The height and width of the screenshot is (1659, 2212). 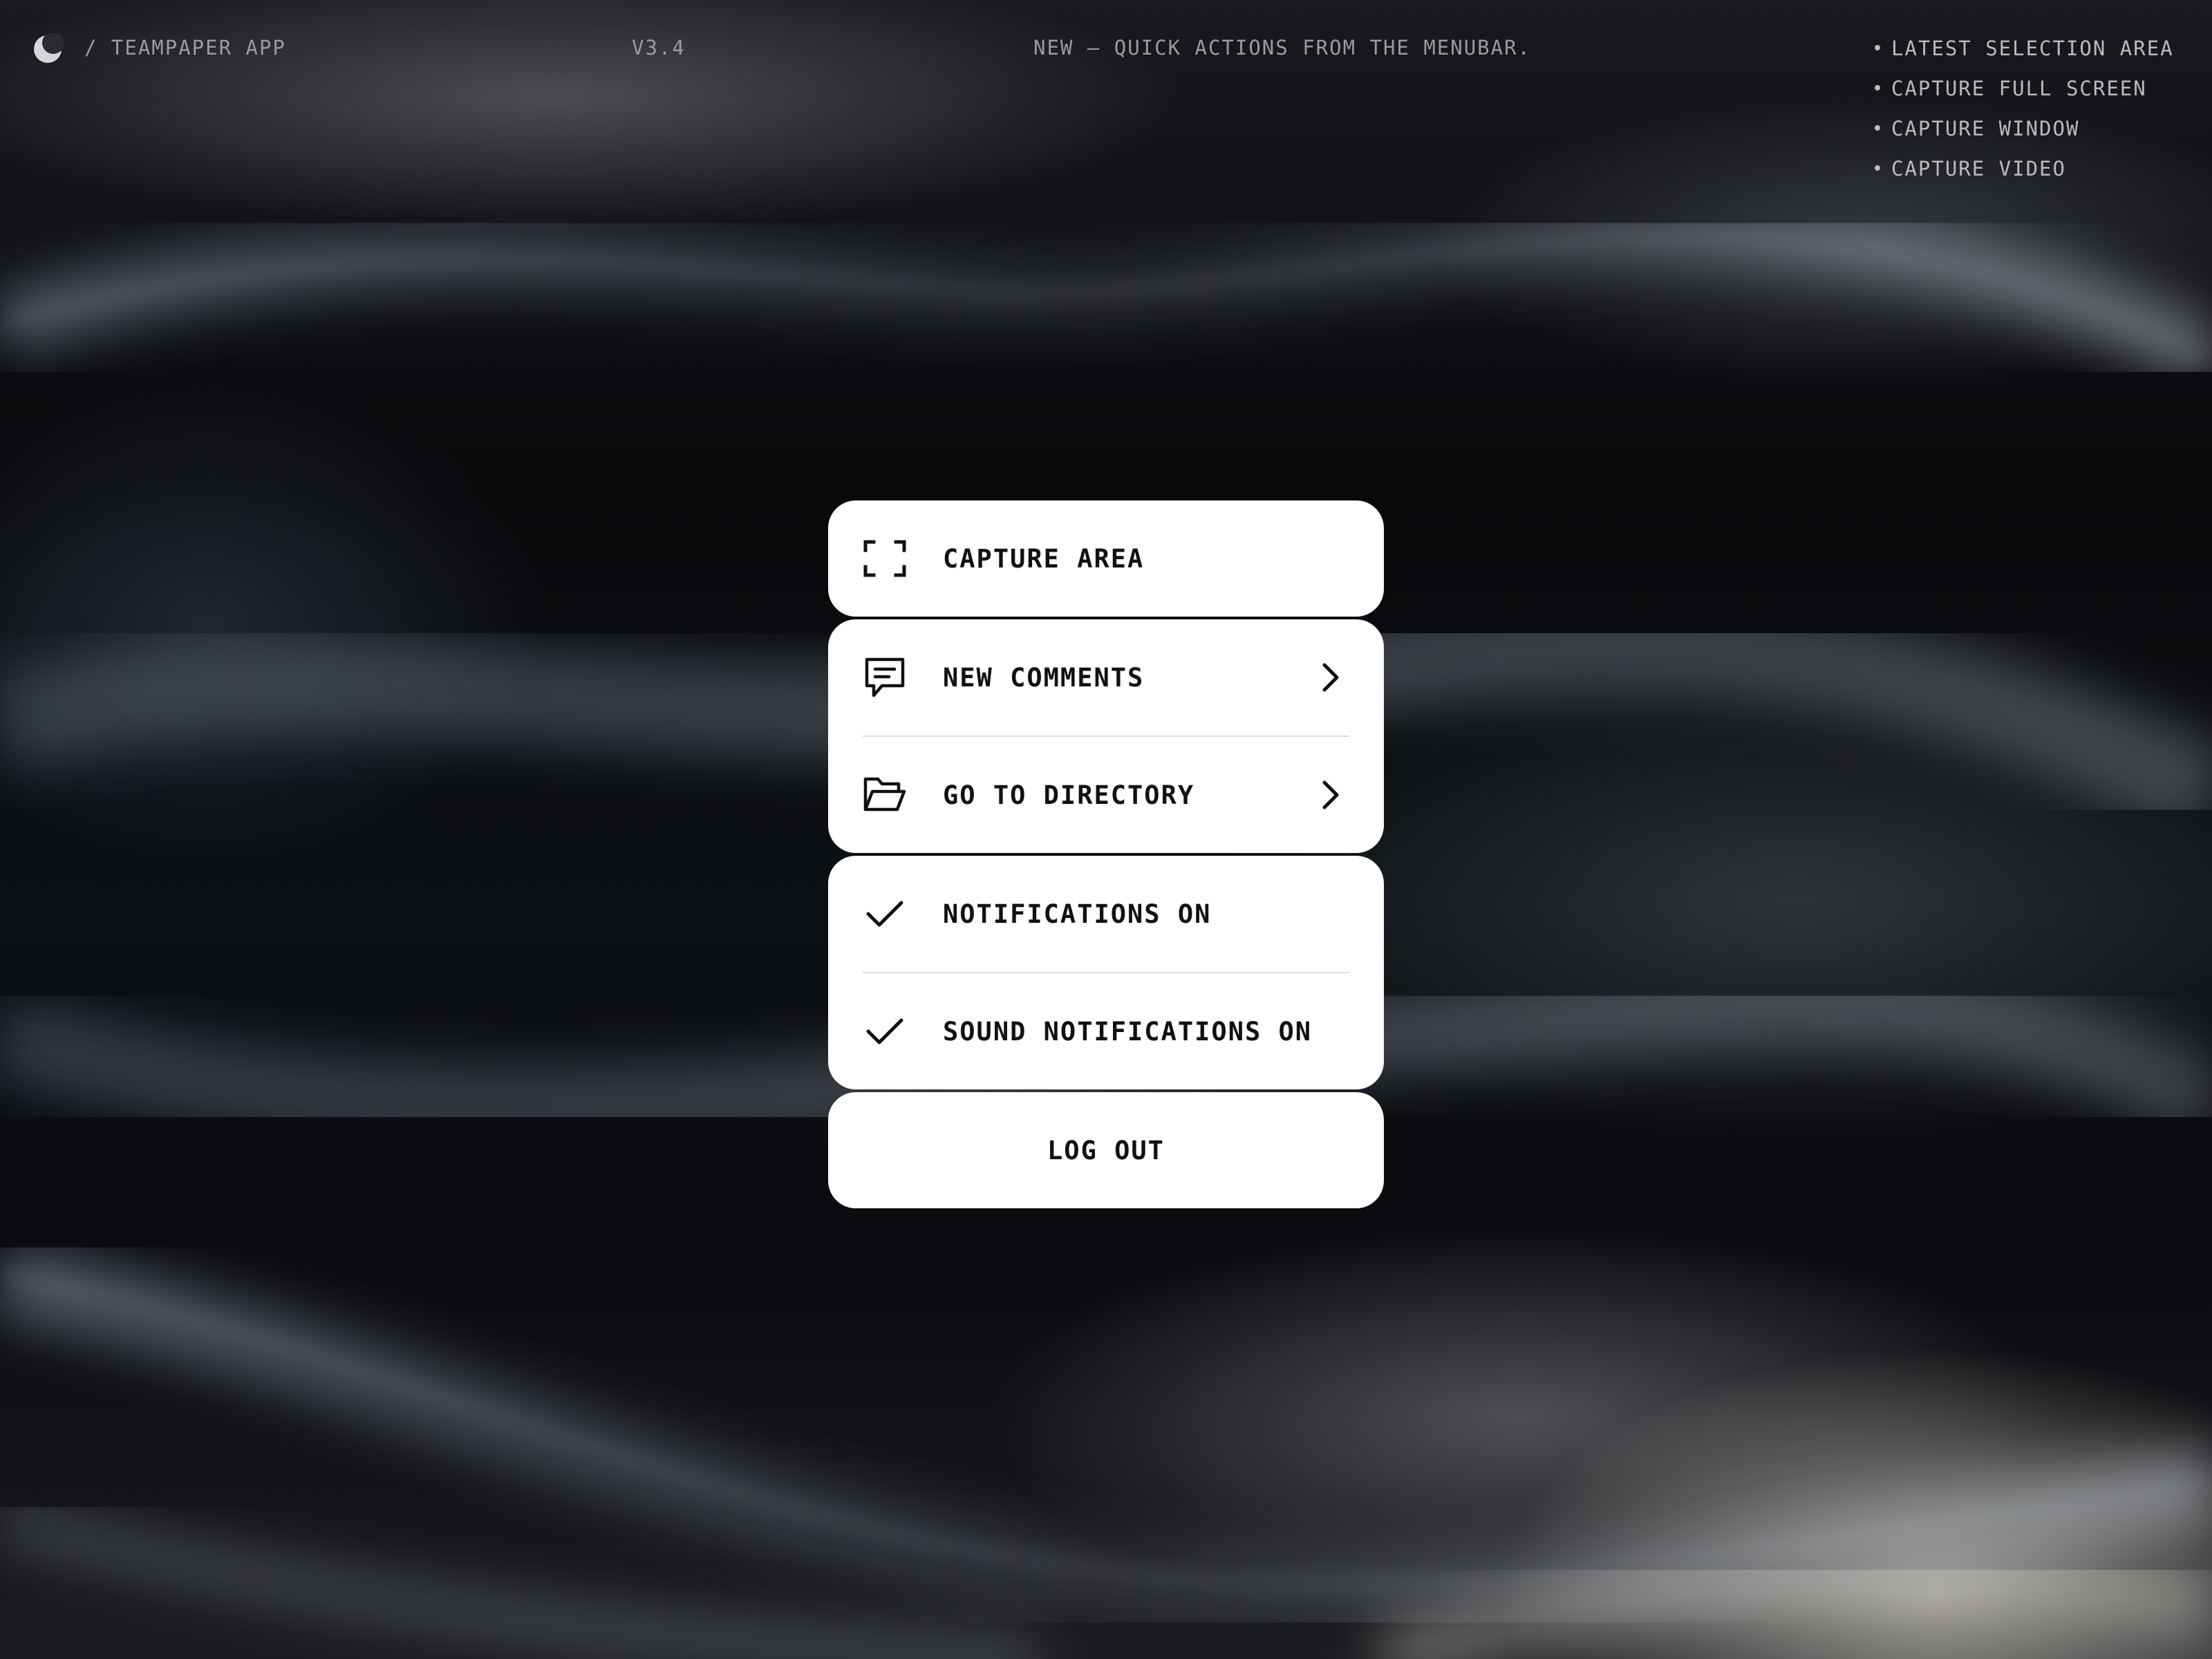 I want to click on sound-notifications-toggle: SOUND NOTIFICATIONS ON, so click(x=1106, y=1031).